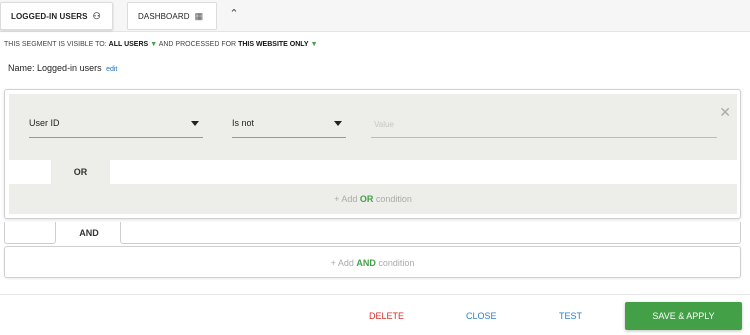 This screenshot has width=750, height=335. Describe the element at coordinates (396, 263) in the screenshot. I see `add-and-suffix: condition` at that location.